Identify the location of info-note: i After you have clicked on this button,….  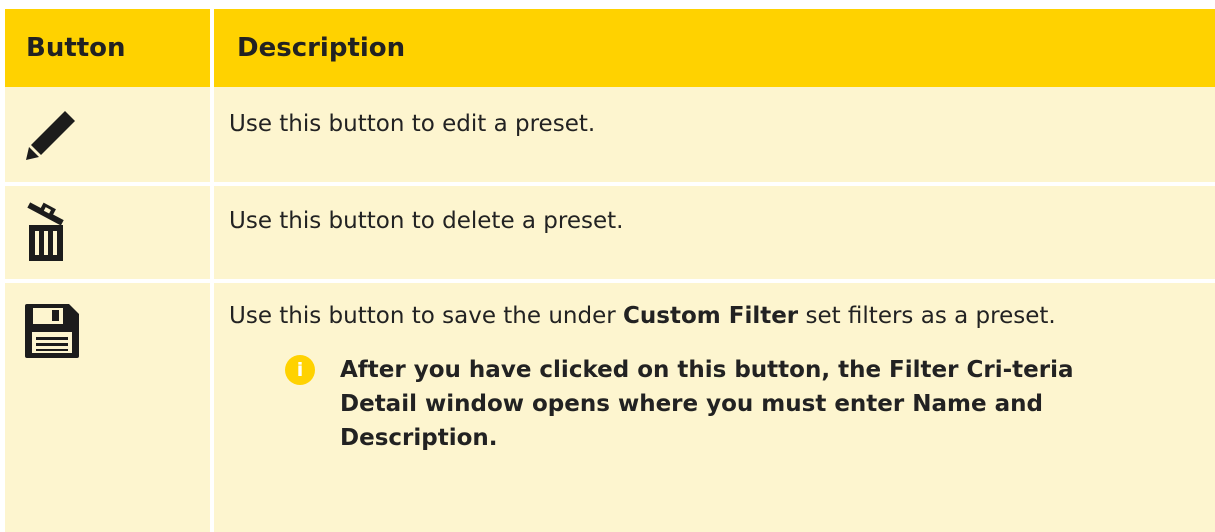
(702, 404).